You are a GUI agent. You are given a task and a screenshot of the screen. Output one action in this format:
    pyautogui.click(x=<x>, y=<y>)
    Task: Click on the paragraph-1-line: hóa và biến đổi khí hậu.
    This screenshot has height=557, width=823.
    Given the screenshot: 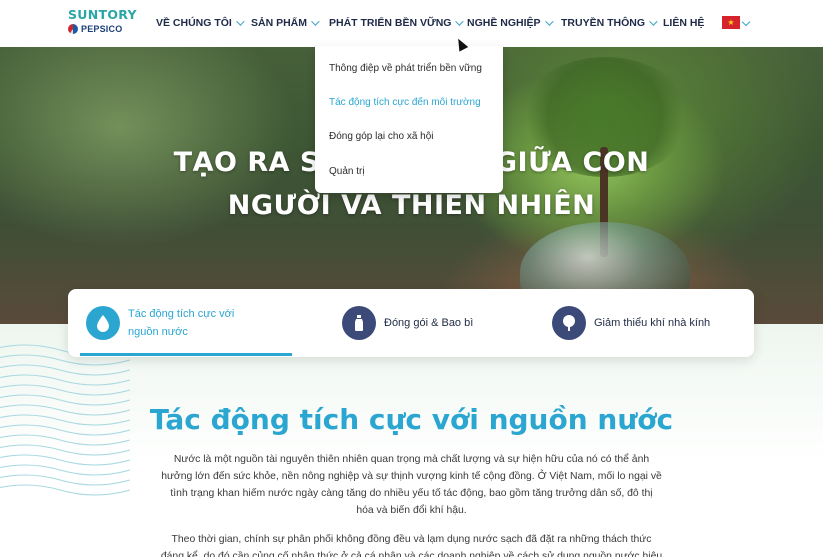 What is the action you would take?
    pyautogui.click(x=411, y=510)
    